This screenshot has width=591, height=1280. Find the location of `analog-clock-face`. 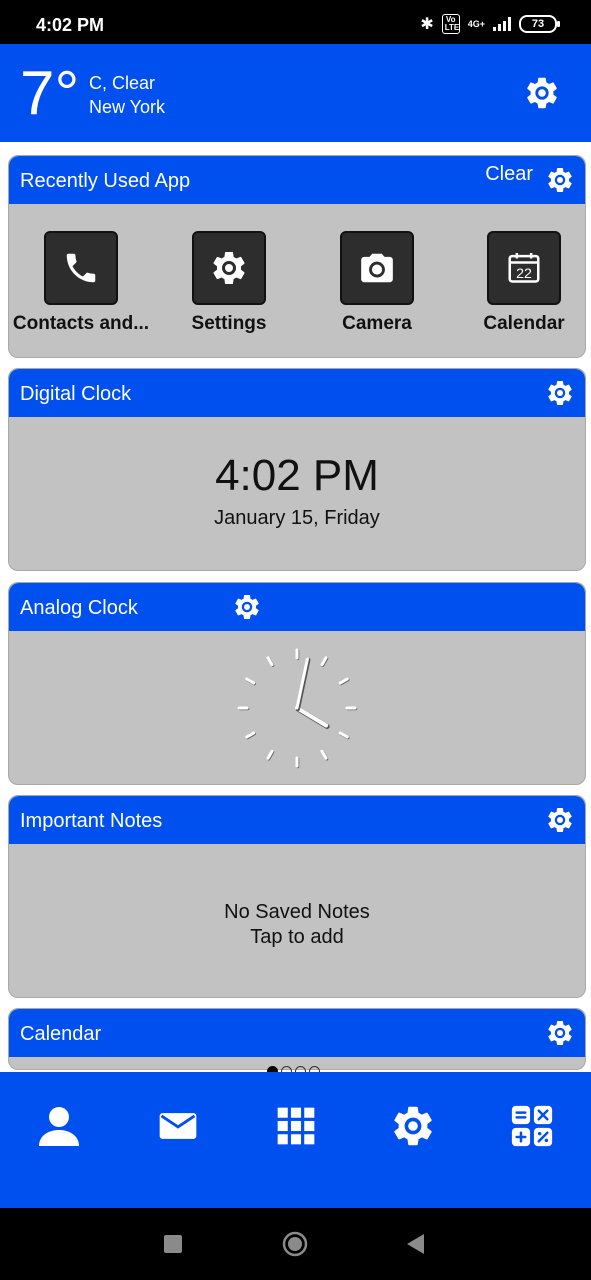

analog-clock-face is located at coordinates (297, 708).